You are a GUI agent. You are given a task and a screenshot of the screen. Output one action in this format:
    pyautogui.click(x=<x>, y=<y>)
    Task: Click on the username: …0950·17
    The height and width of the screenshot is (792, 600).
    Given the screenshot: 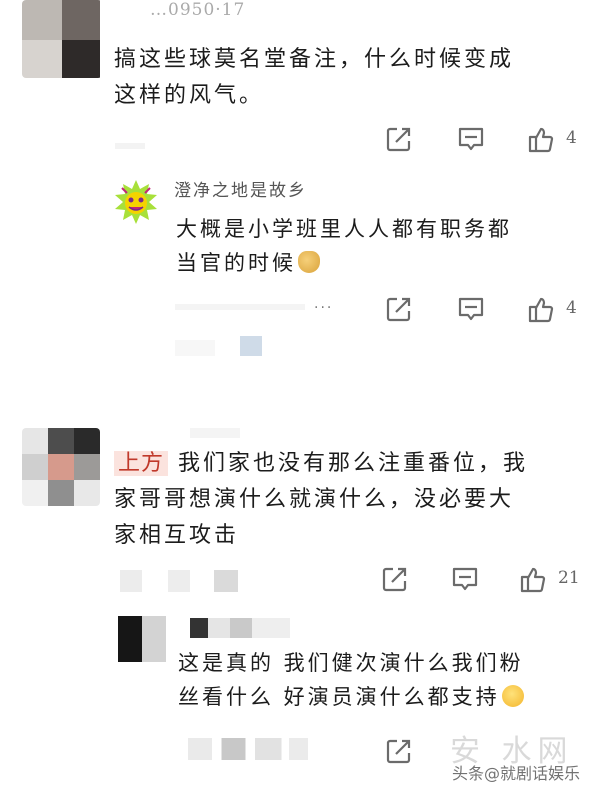 What is the action you would take?
    pyautogui.click(x=197, y=10)
    